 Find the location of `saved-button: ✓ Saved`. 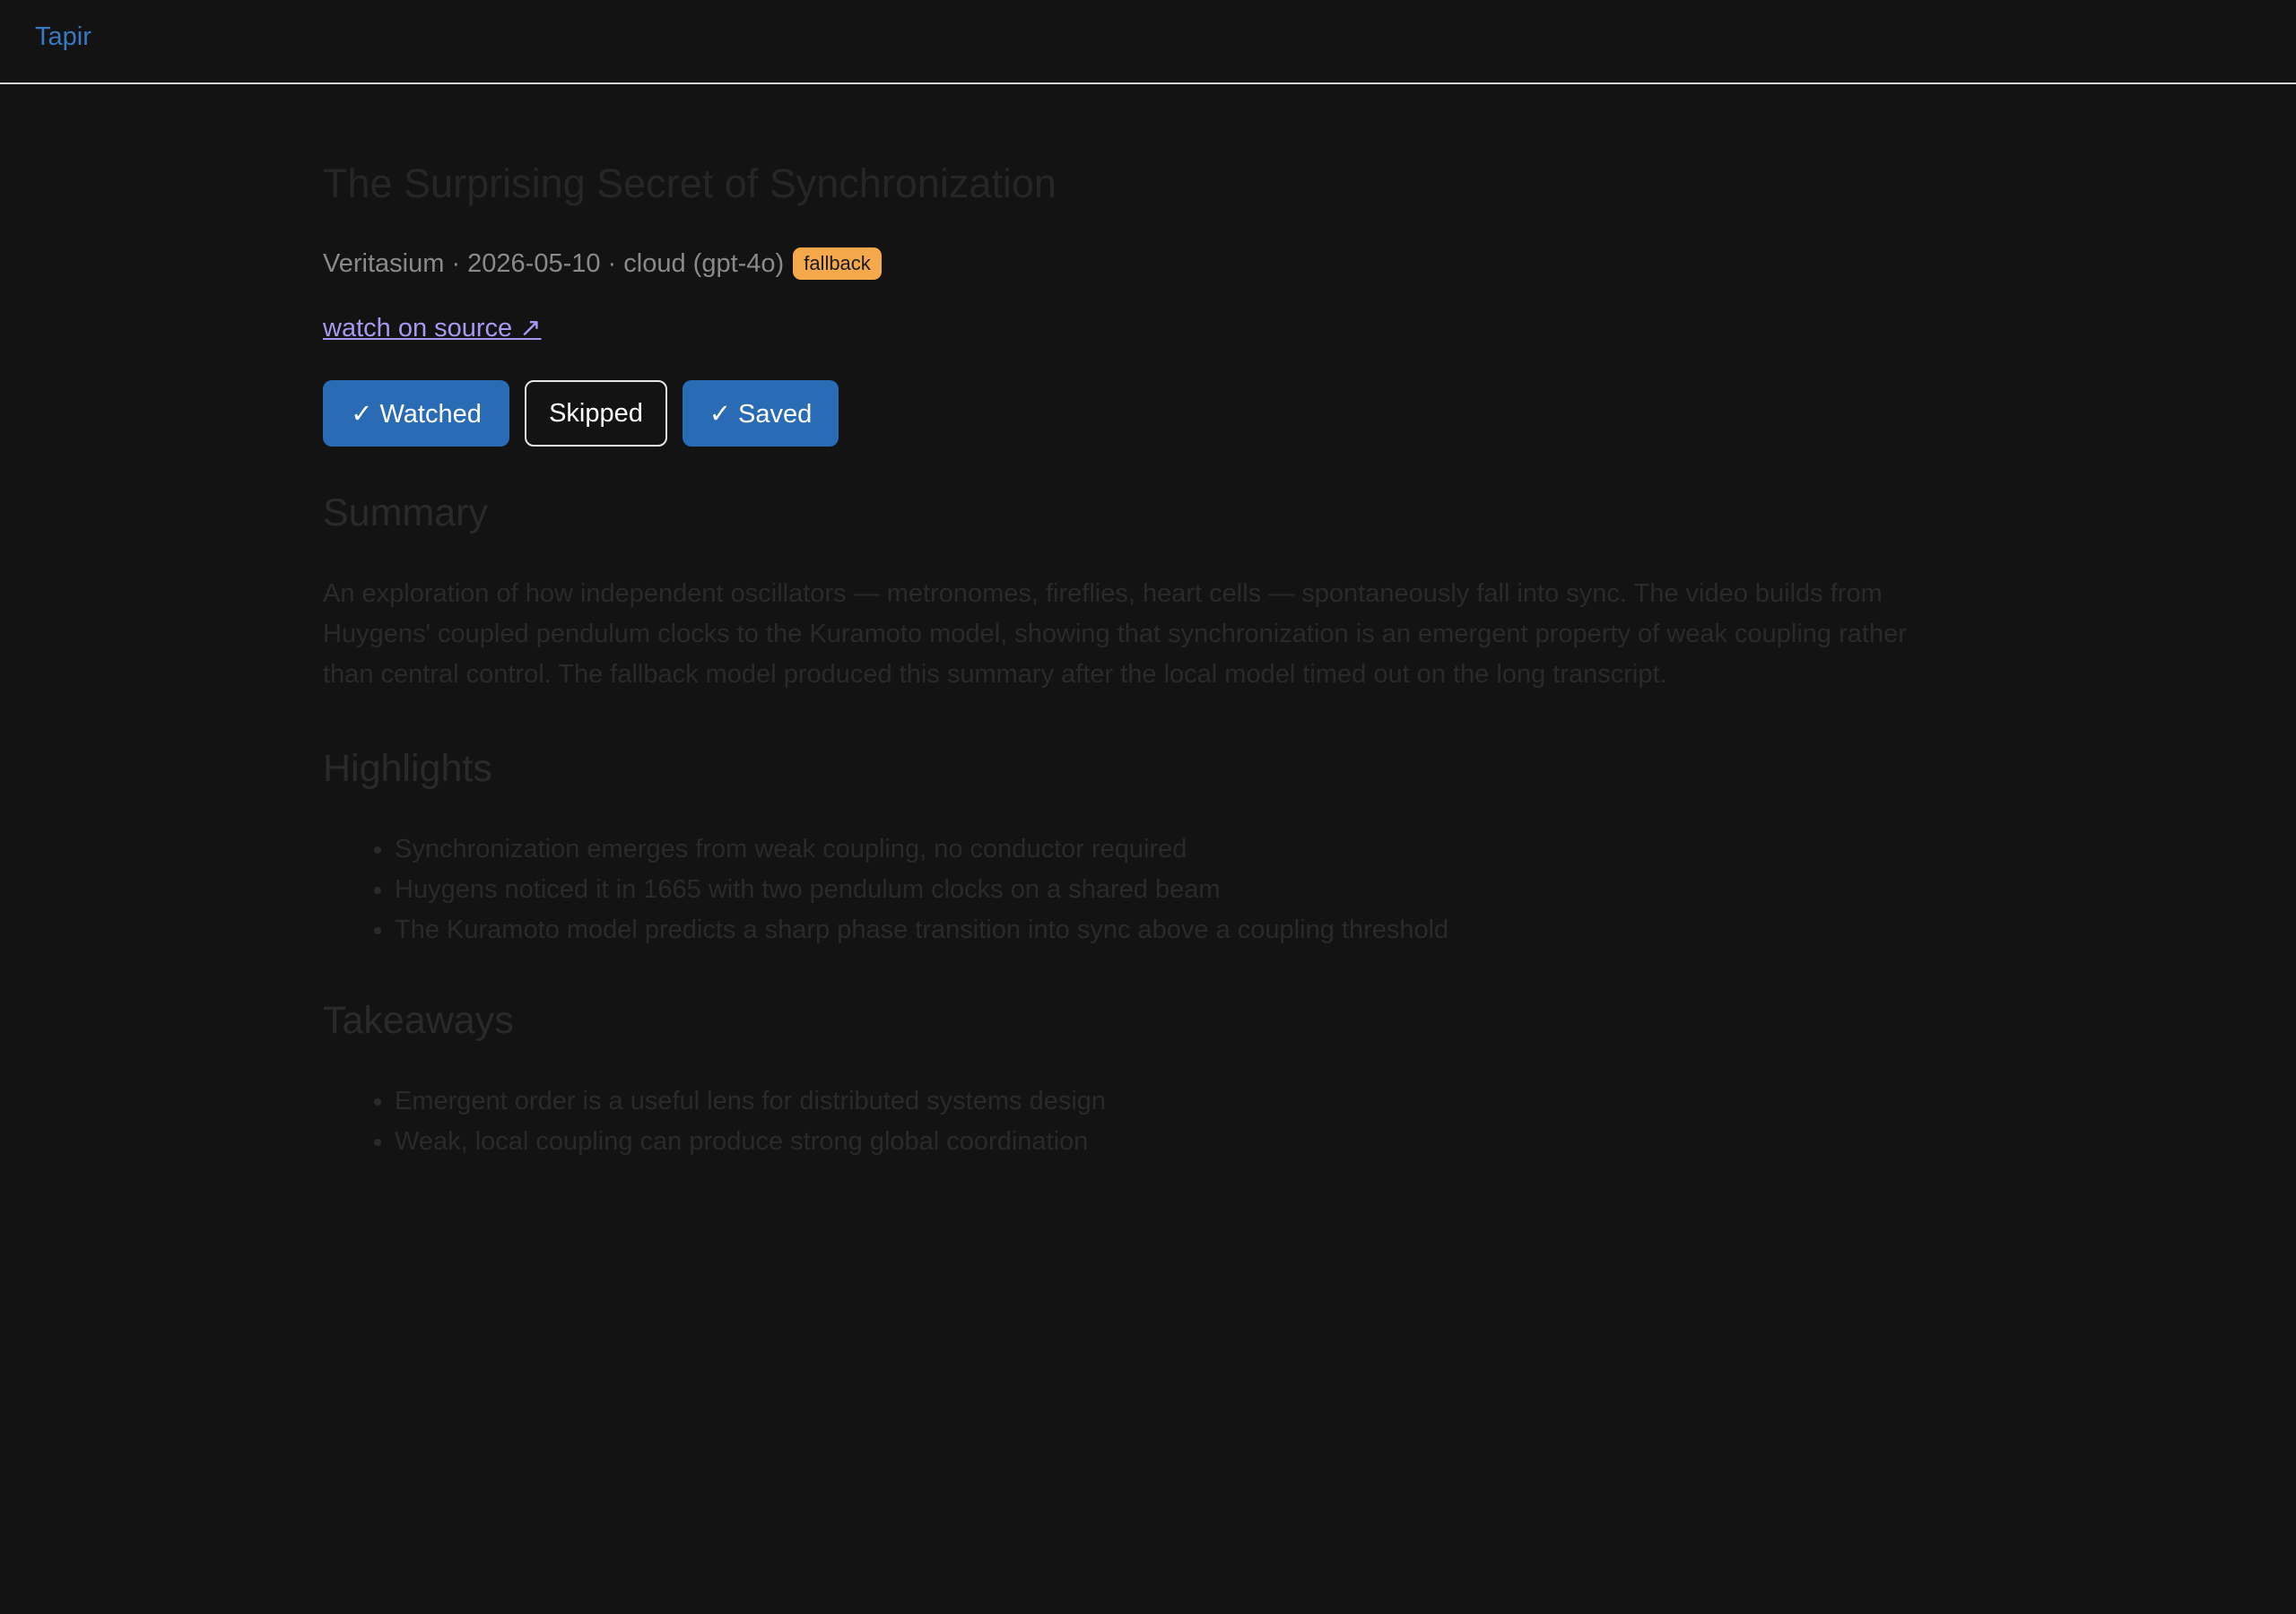

saved-button: ✓ Saved is located at coordinates (761, 413).